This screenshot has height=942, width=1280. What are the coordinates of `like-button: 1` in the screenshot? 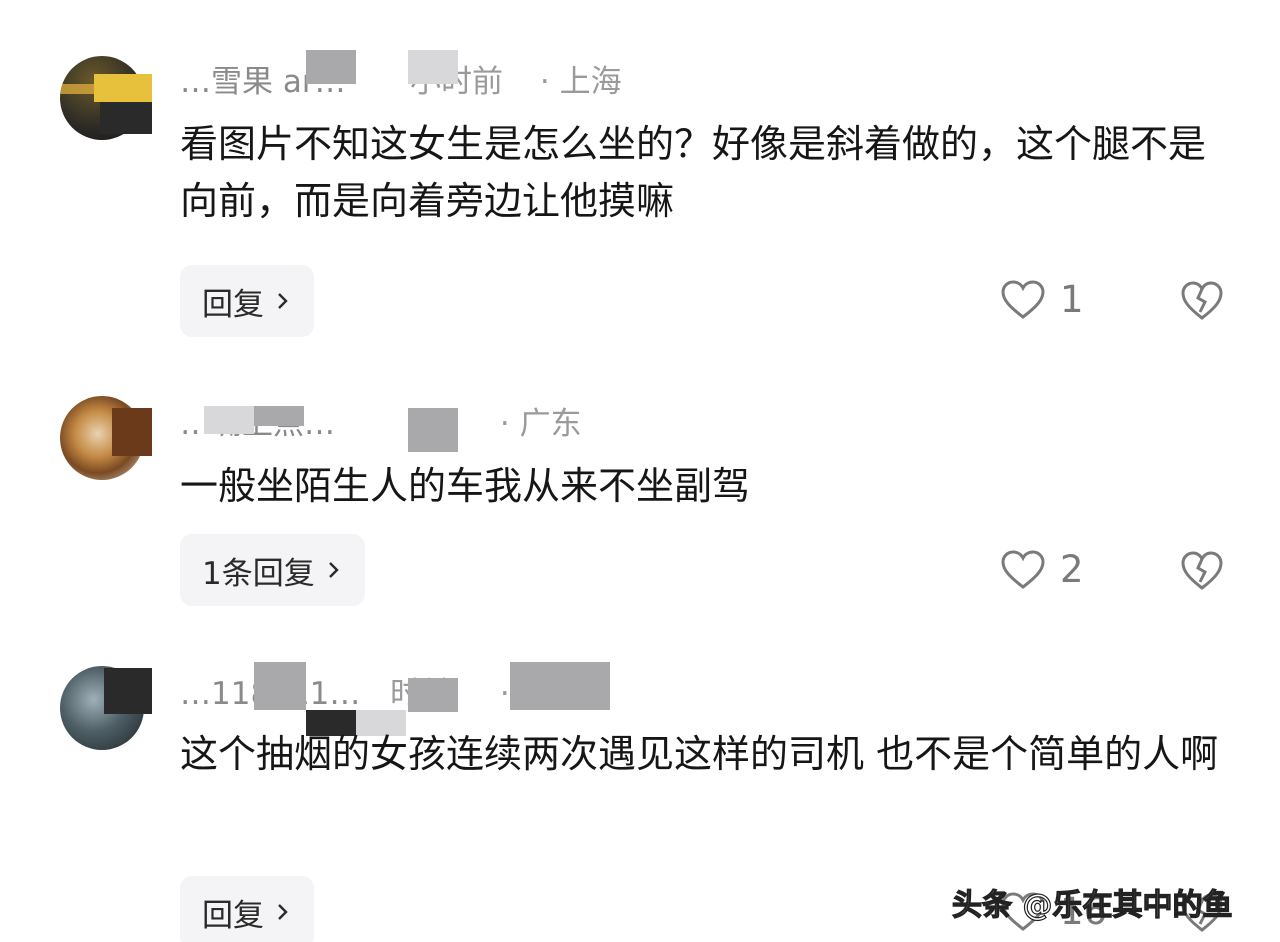 It's located at (1042, 299).